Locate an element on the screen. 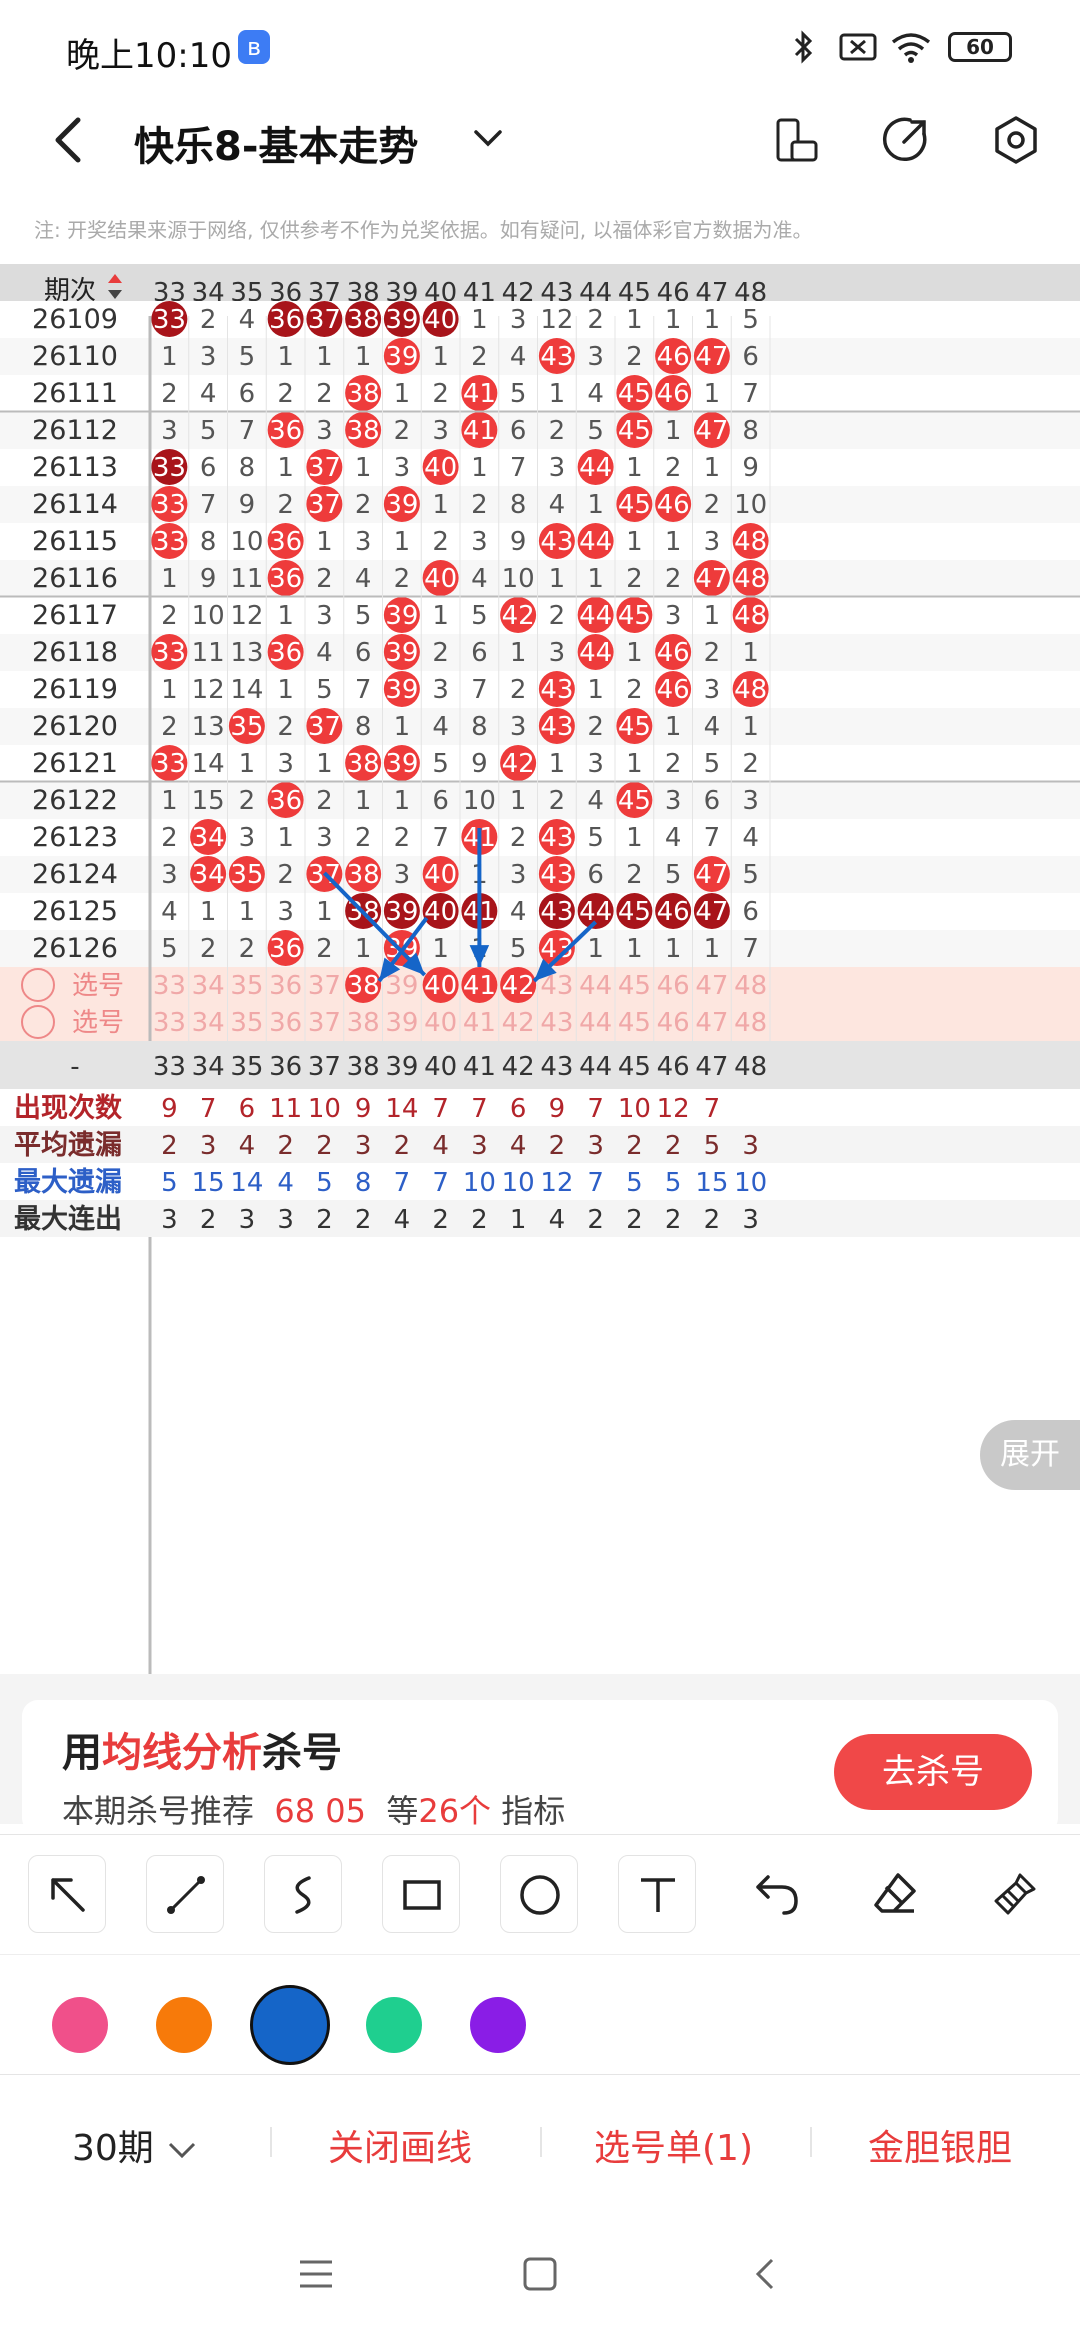 This screenshot has width=1080, height=2340. top-nav: 快乐8-基本走势 is located at coordinates (540, 140).